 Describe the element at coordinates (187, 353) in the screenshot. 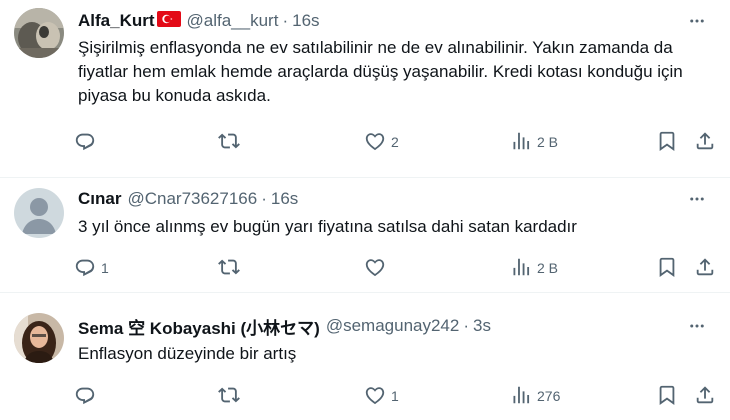

I see `reply-text: Enflasyon düzeyinde bir artış` at that location.